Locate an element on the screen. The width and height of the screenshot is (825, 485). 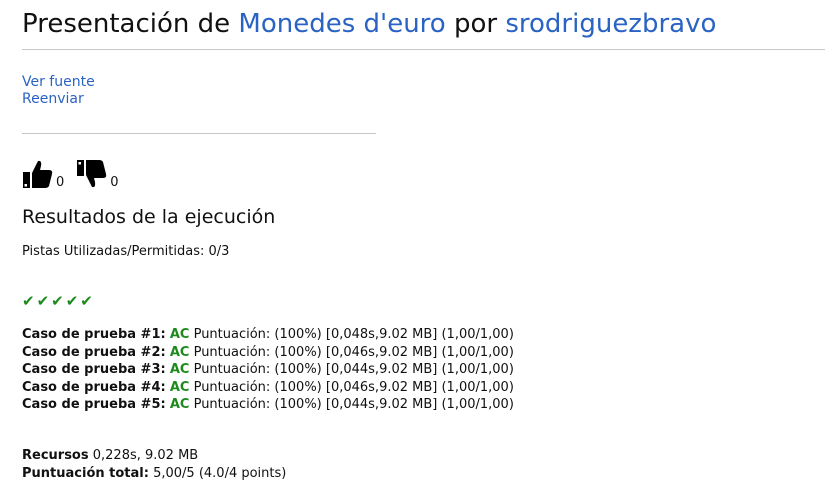
hints-used: Pistas Utilizadas/Permitidas: 0/3 is located at coordinates (126, 251).